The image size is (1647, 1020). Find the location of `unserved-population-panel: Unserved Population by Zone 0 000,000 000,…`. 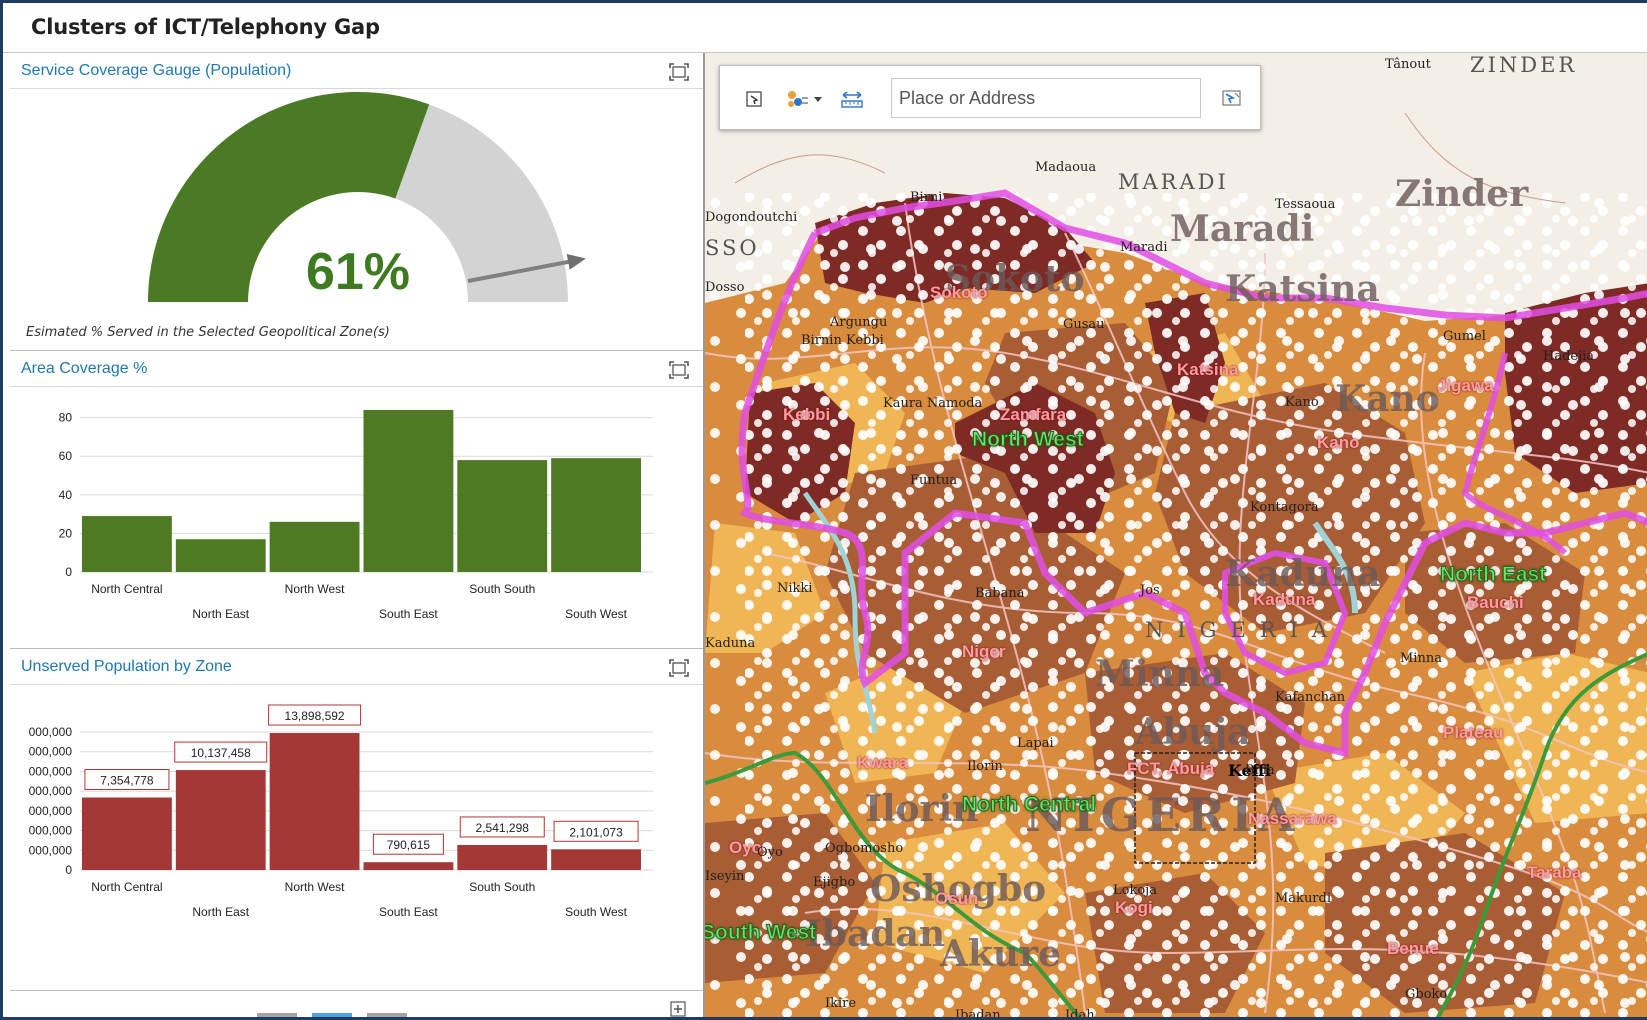

unserved-population-panel: Unserved Population by Zone 0 000,000 000,… is located at coordinates (356, 820).